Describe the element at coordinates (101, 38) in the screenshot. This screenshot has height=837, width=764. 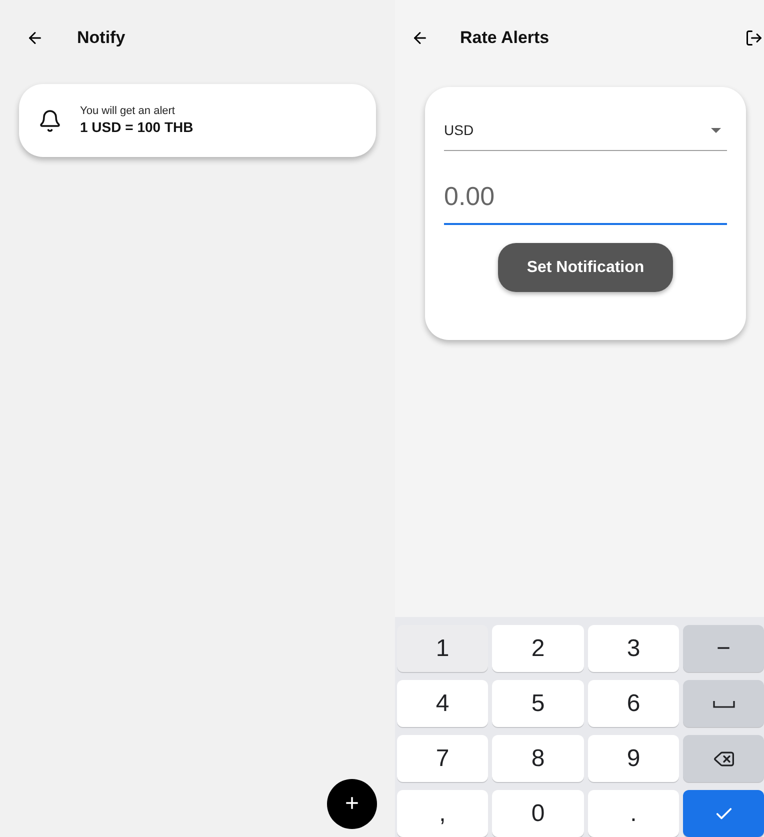
I see `screen-title: Notify` at that location.